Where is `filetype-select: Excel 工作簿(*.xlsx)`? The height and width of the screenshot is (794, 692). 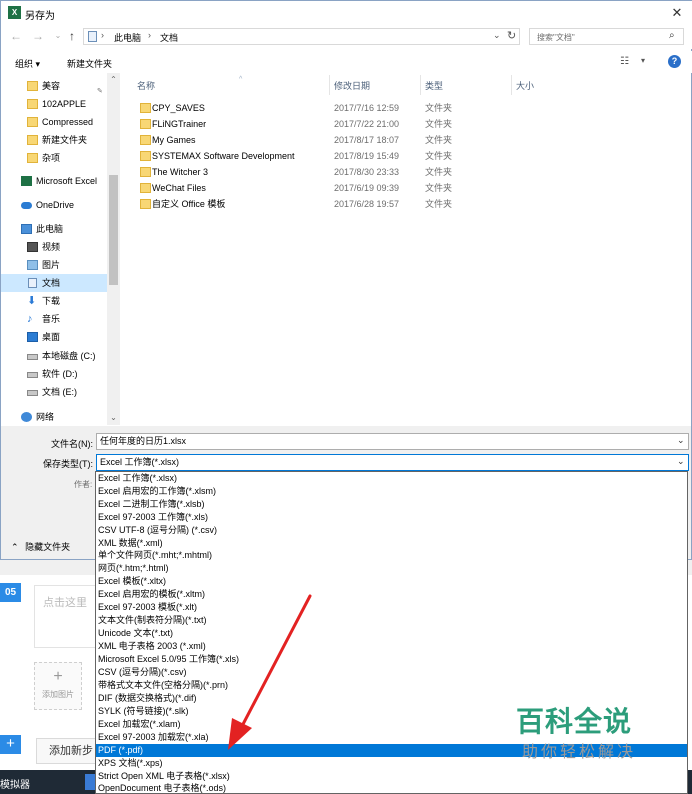
filetype-select: Excel 工作簿(*.xlsx) is located at coordinates (392, 462).